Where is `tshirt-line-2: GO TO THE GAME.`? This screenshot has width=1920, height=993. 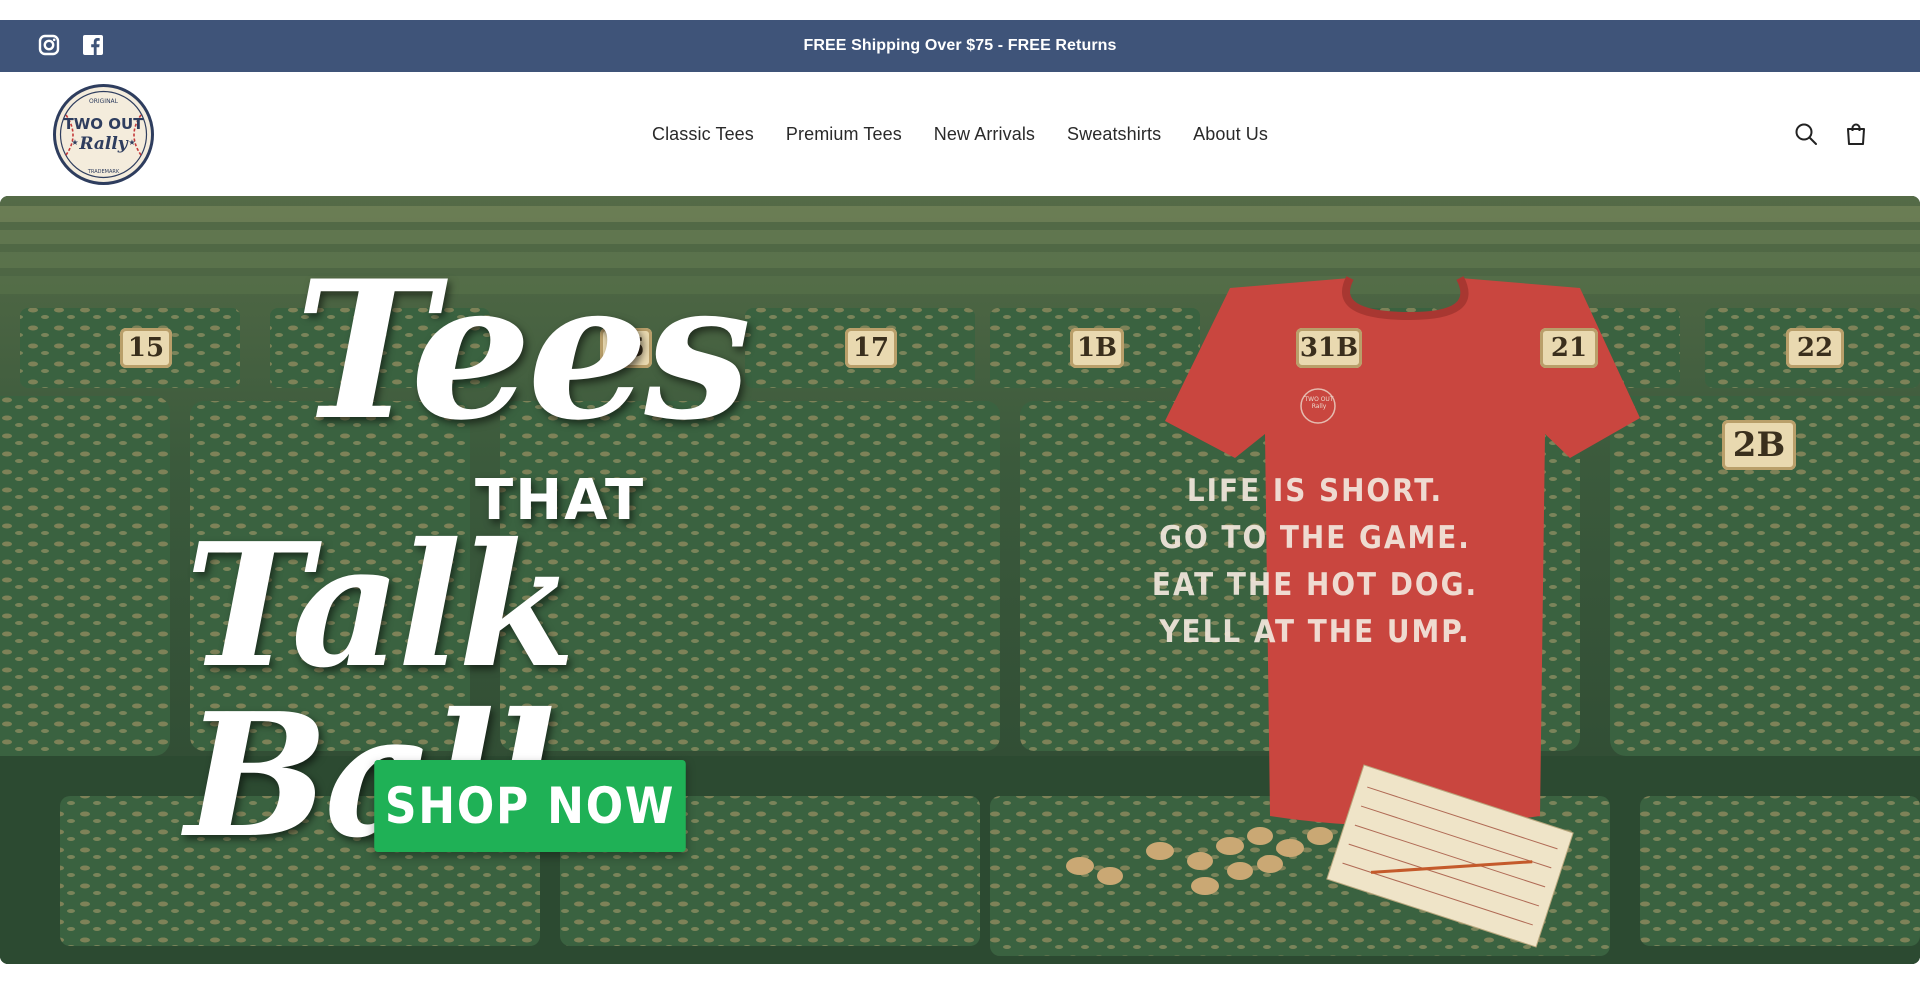
tshirt-line-2: GO TO THE GAME. is located at coordinates (1315, 538).